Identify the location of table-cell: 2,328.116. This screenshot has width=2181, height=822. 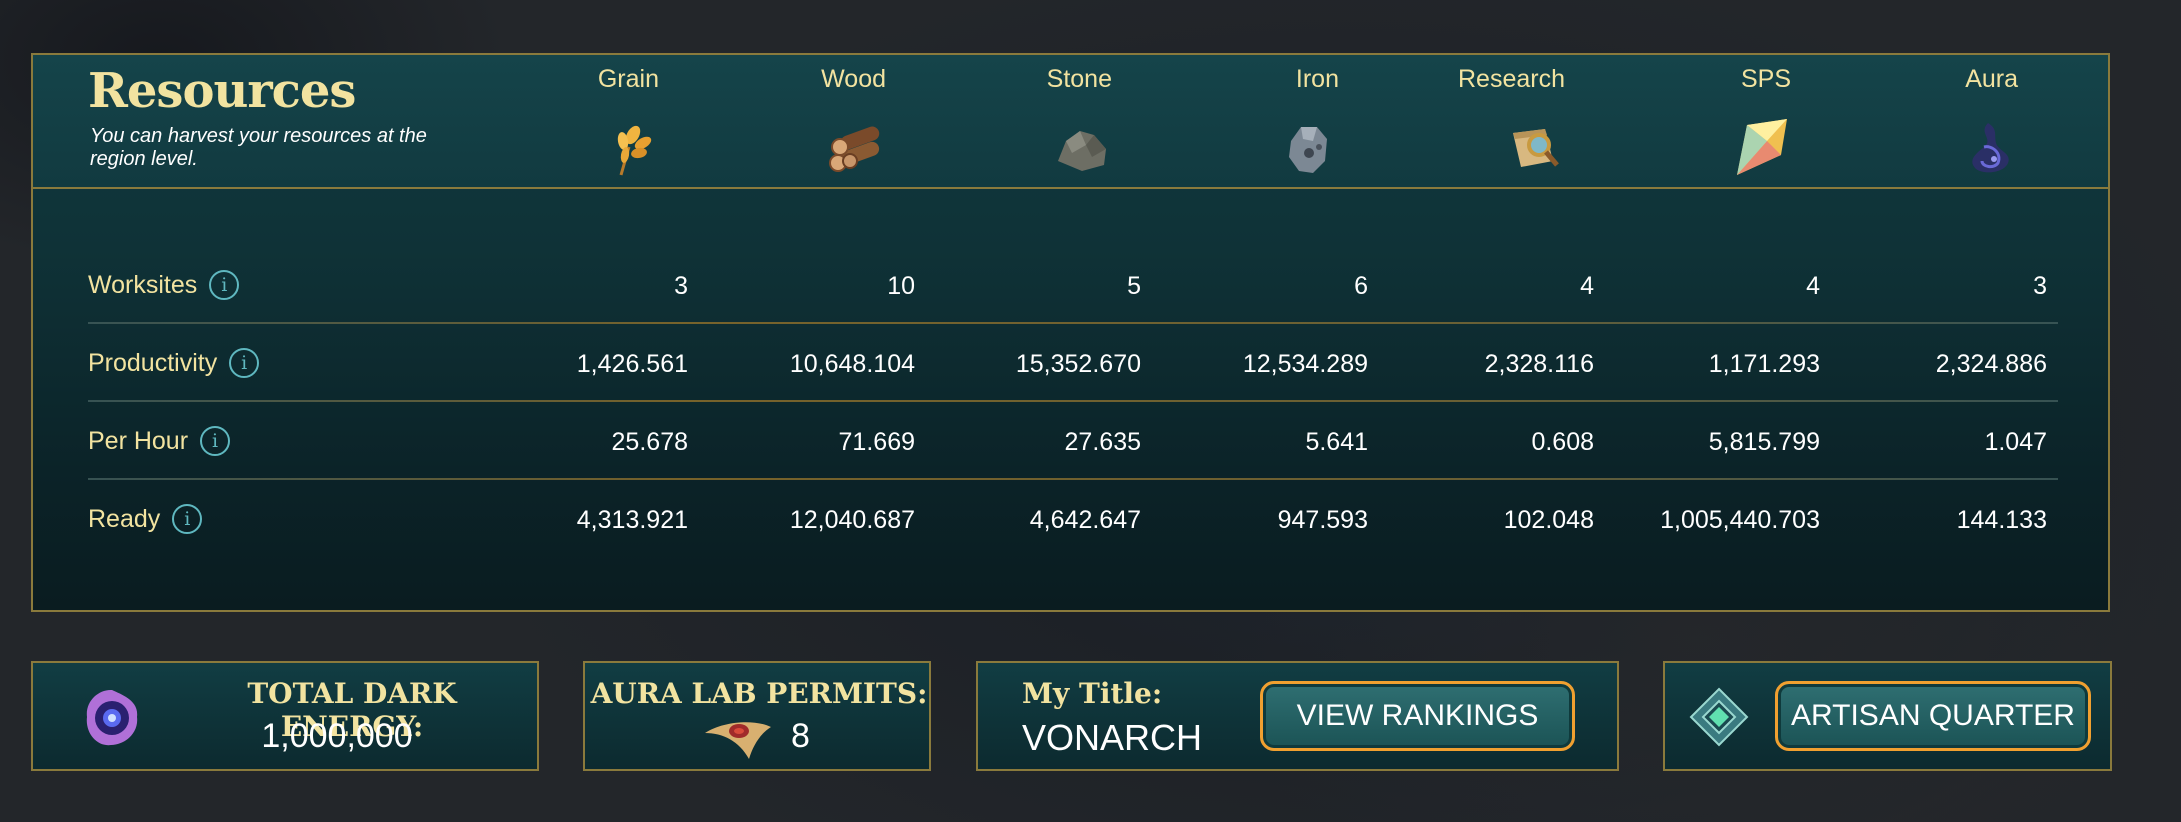
(1539, 364).